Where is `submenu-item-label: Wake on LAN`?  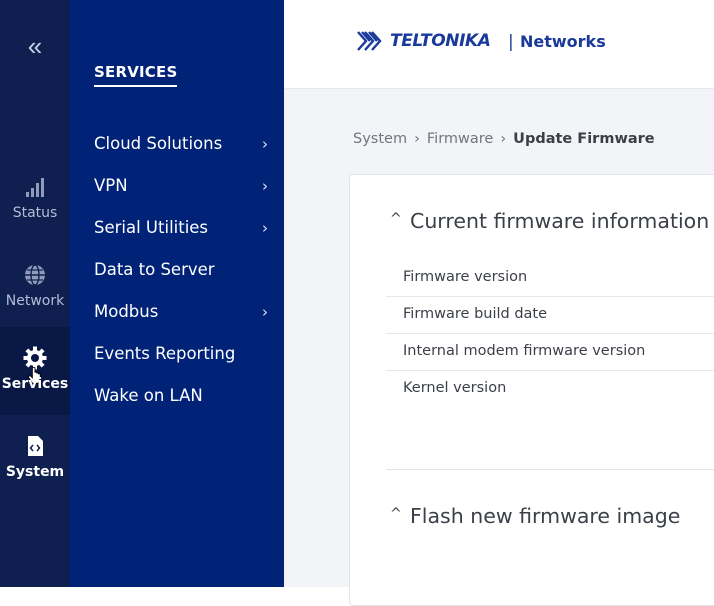 submenu-item-label: Wake on LAN is located at coordinates (148, 395).